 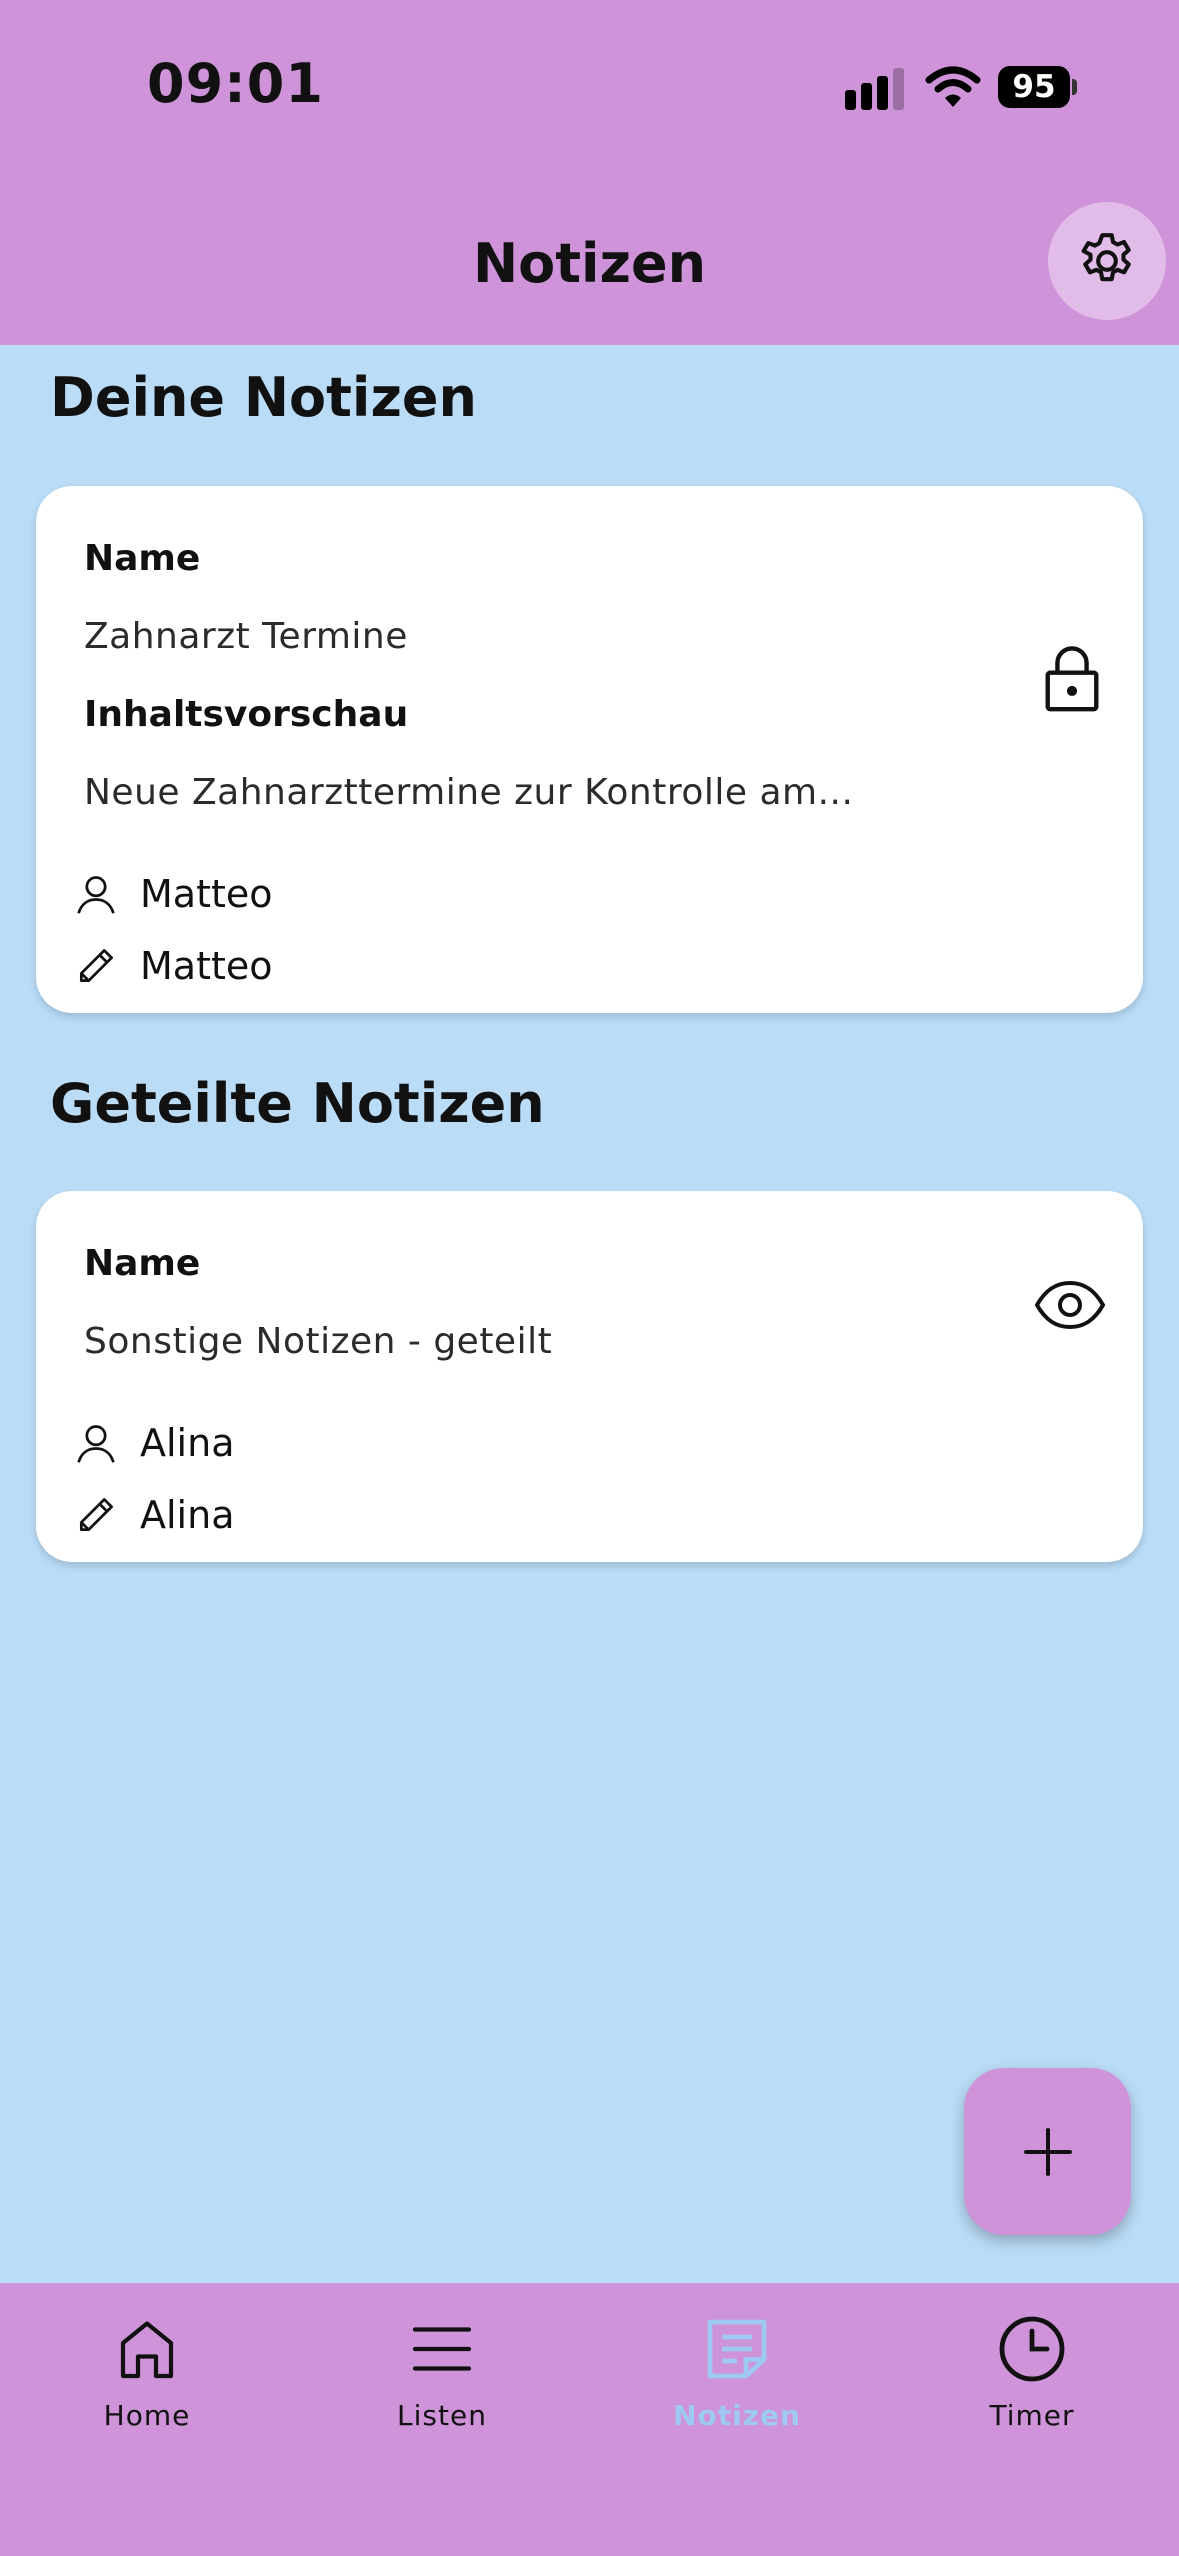 I want to click on list-icon, so click(x=442, y=2349).